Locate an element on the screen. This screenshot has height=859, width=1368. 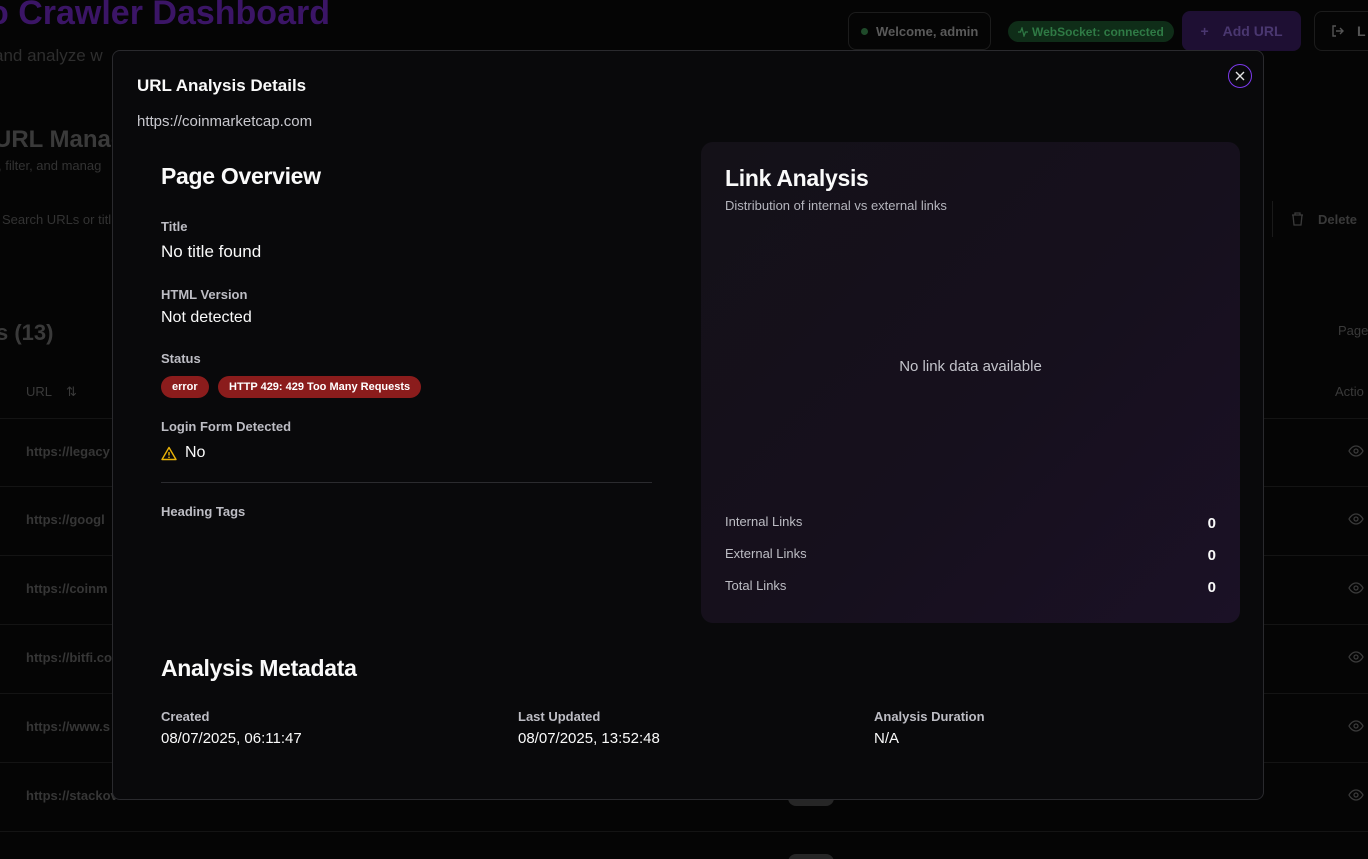
total-links-label: Total Links is located at coordinates (756, 585).